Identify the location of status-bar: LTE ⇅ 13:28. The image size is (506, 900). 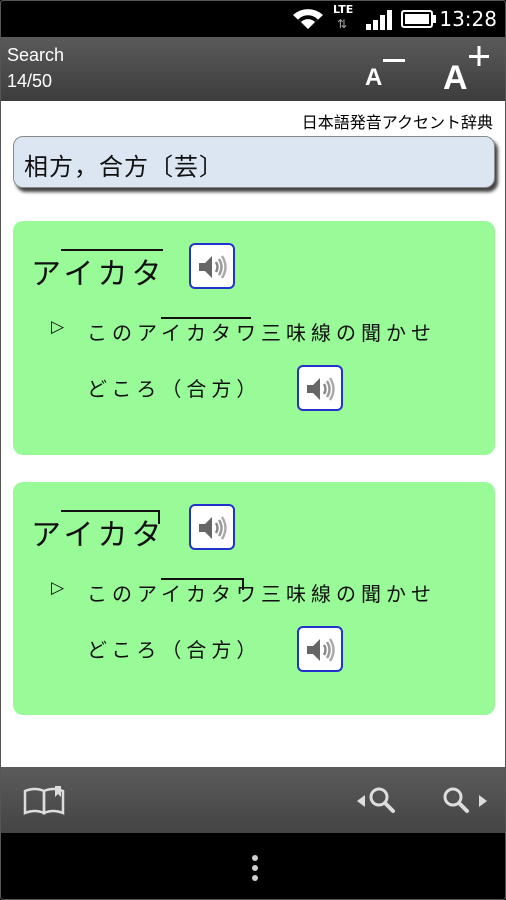
(253, 19).